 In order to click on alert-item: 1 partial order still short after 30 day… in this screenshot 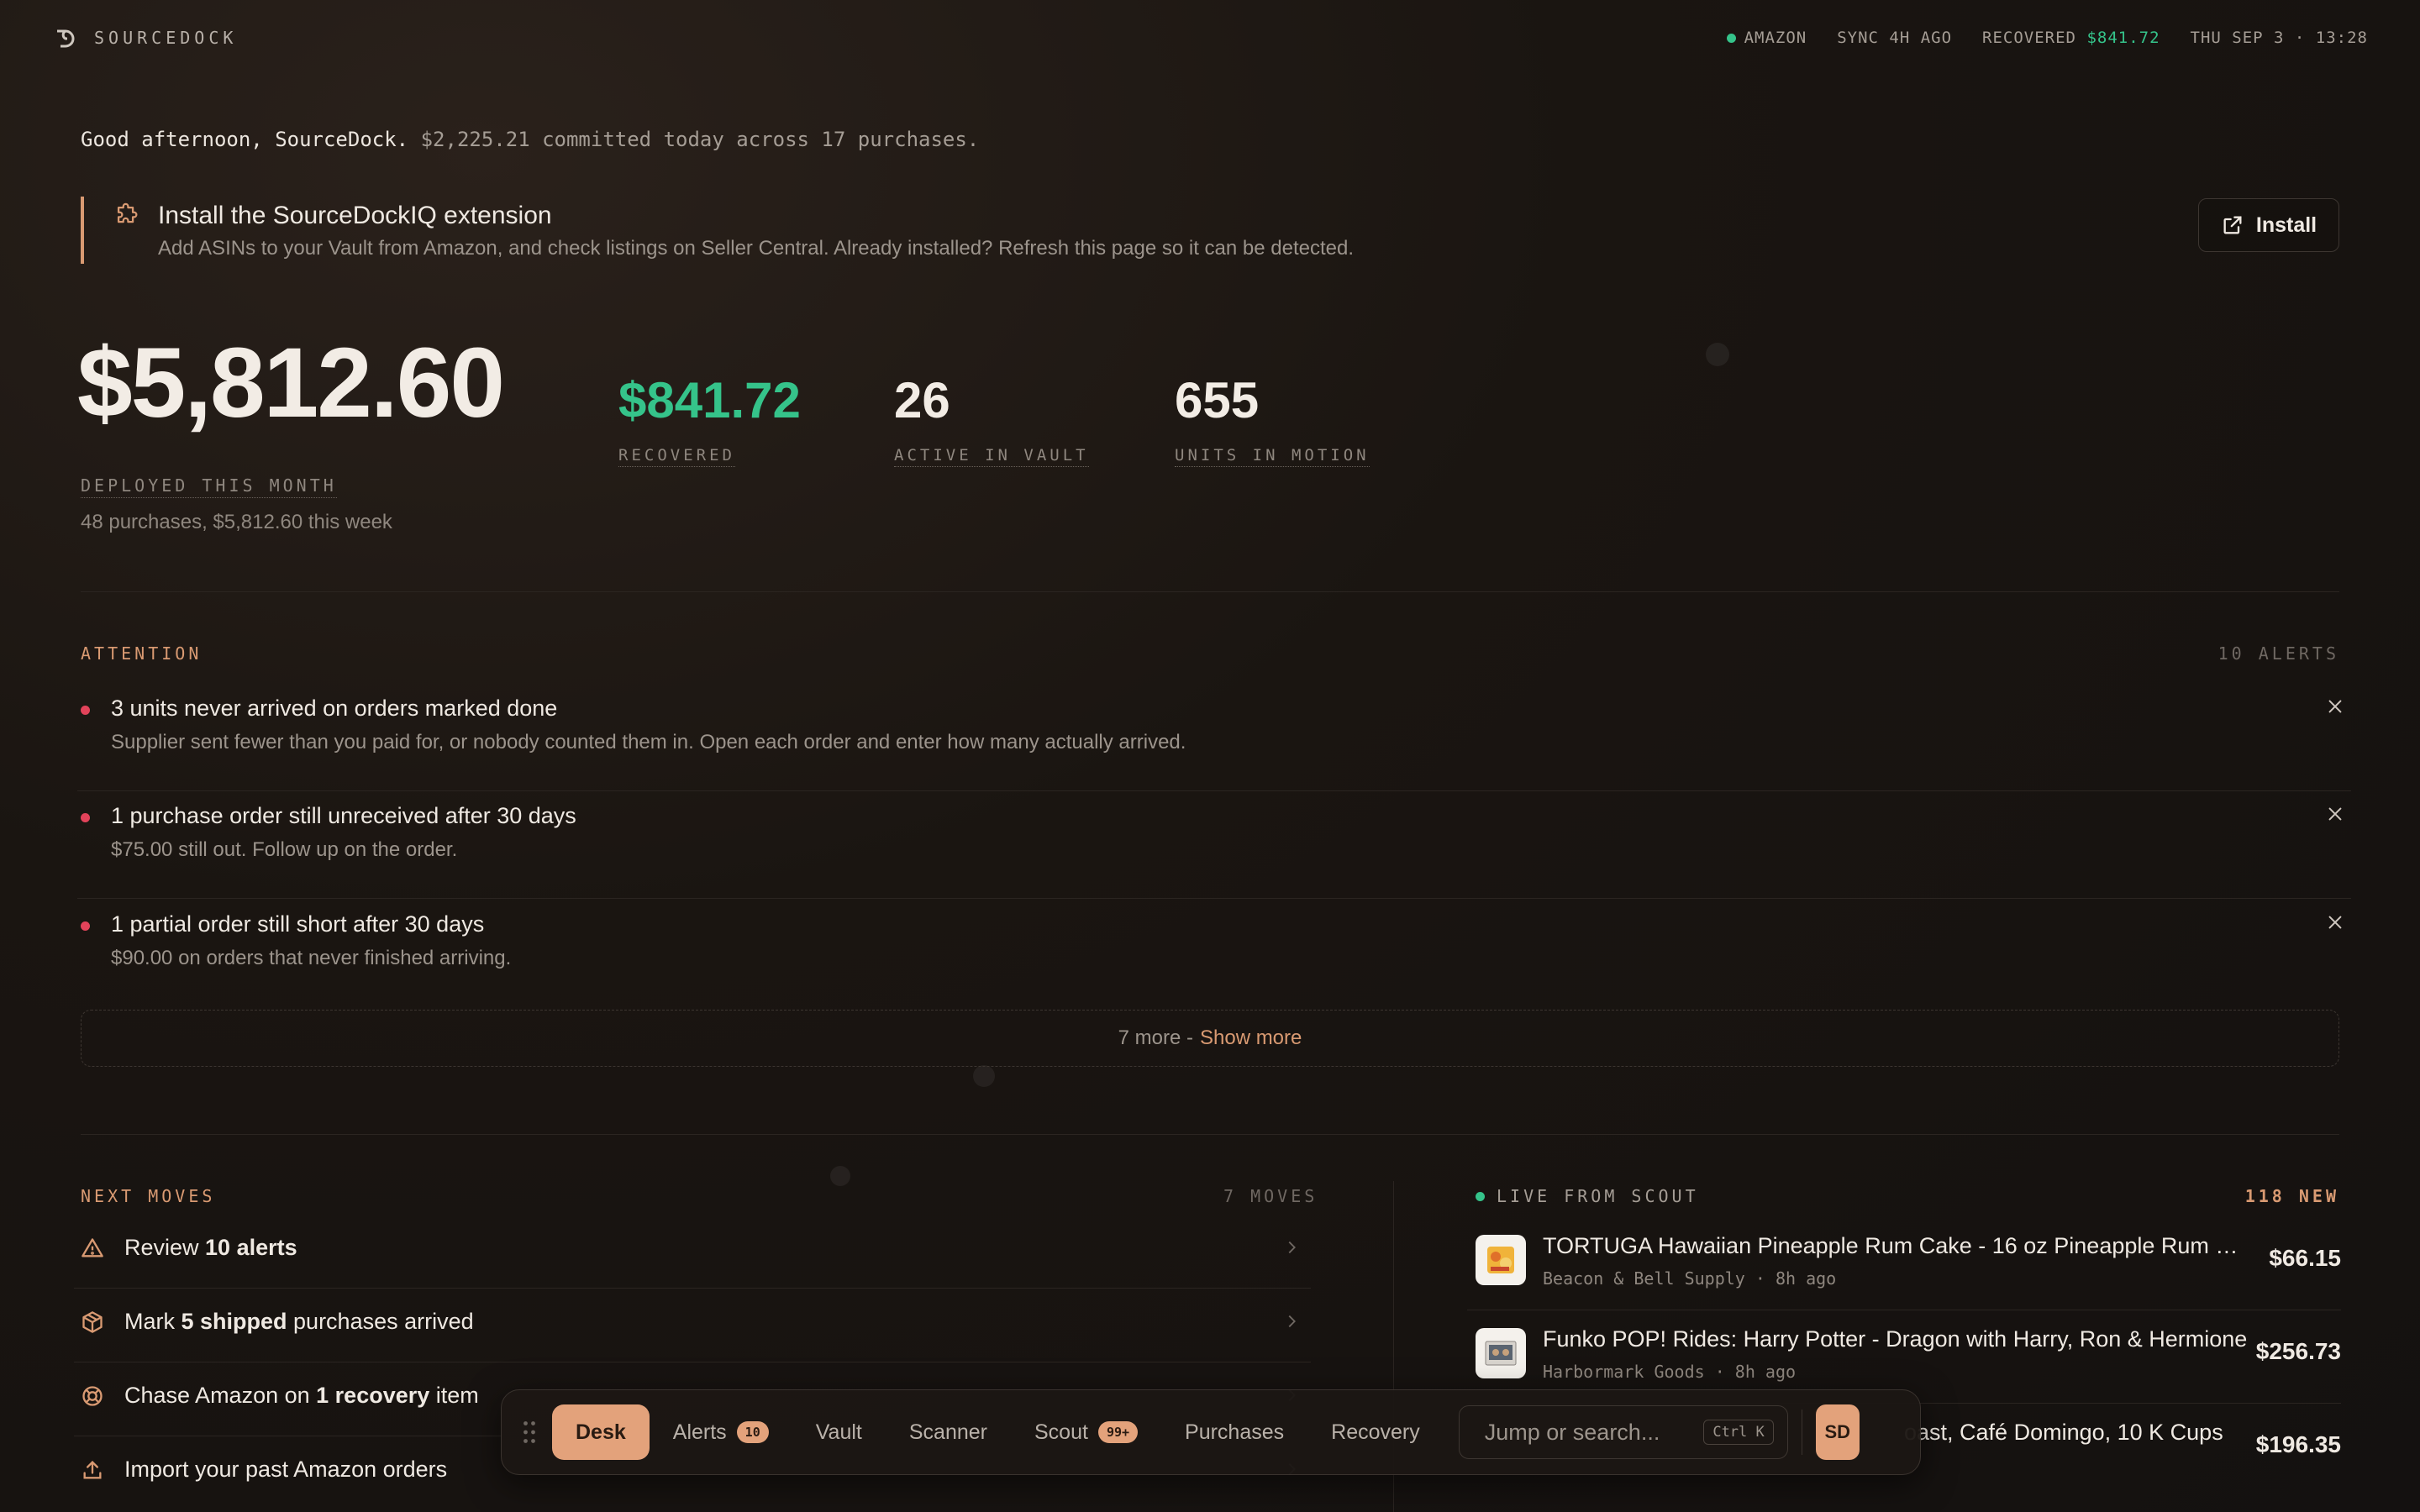, I will do `click(1212, 953)`.